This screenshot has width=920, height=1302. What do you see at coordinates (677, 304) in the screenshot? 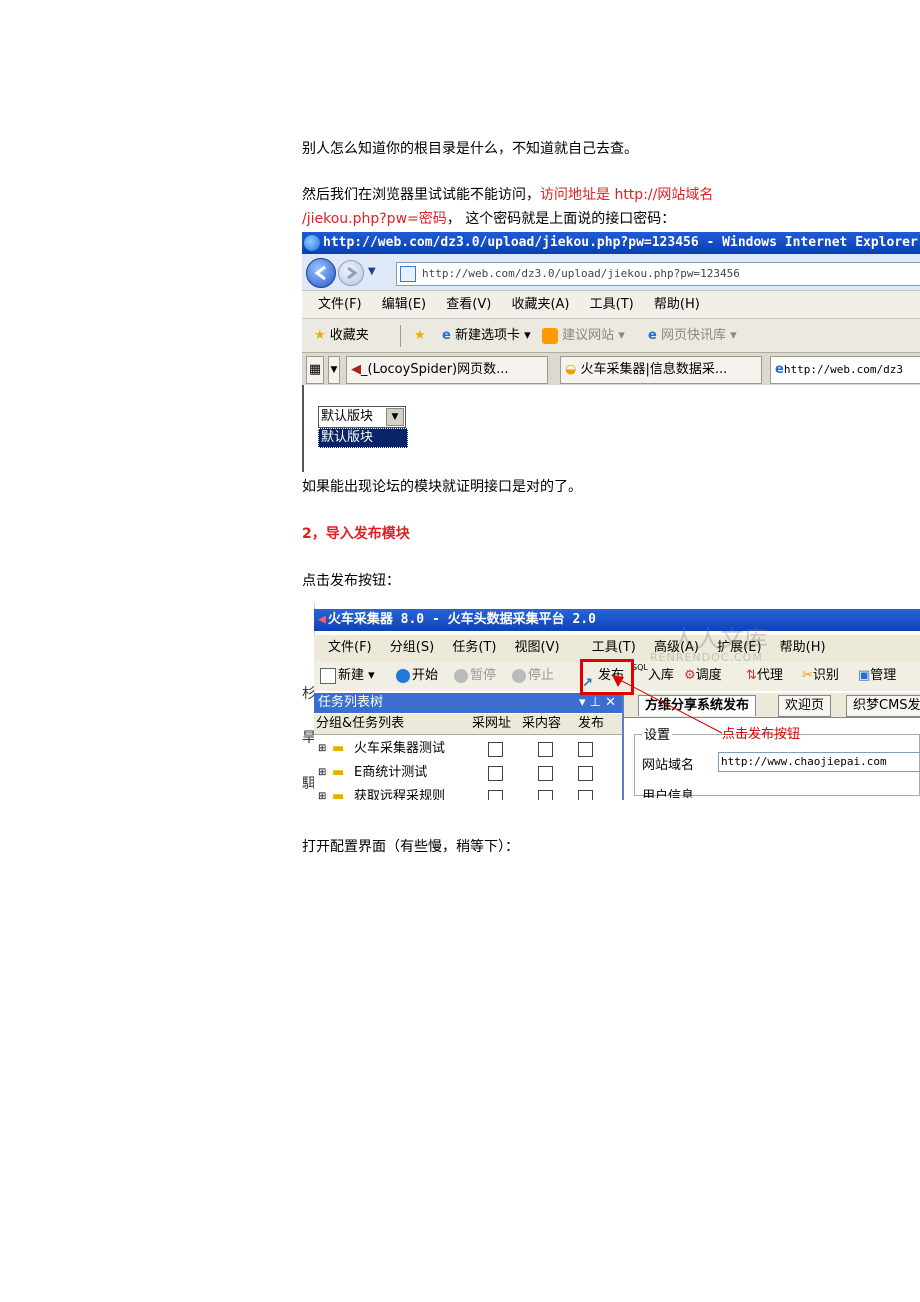
I see `menu-help: 帮助(H)` at bounding box center [677, 304].